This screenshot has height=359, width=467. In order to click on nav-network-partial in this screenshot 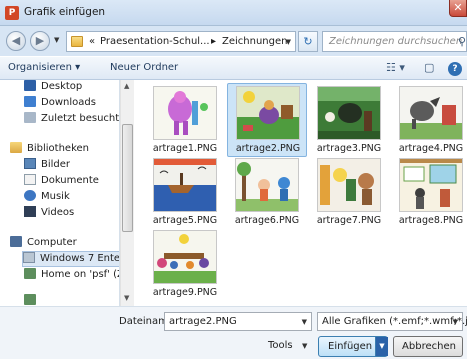, I will do `click(32, 300)`.